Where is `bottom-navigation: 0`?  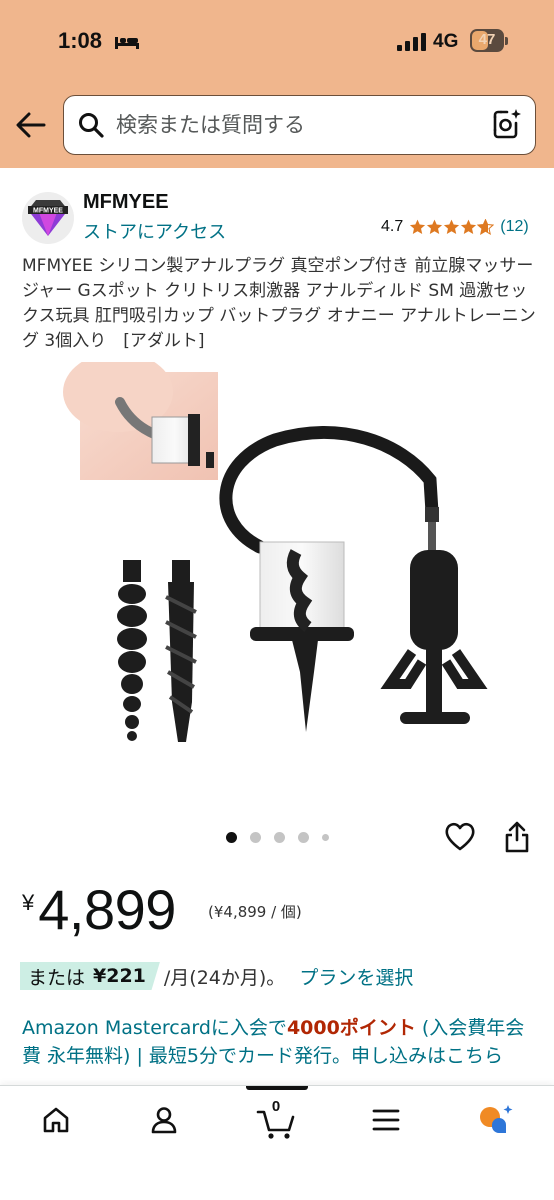 bottom-navigation: 0 is located at coordinates (277, 1142).